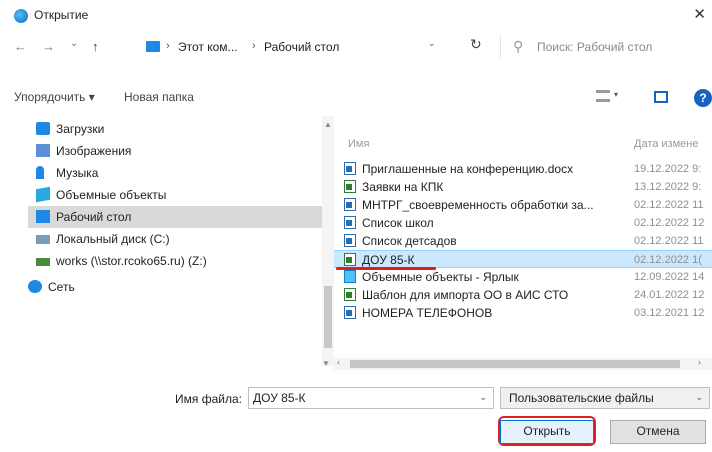 This screenshot has width=712, height=452. Describe the element at coordinates (21, 16) in the screenshot. I see `app-icon` at that location.